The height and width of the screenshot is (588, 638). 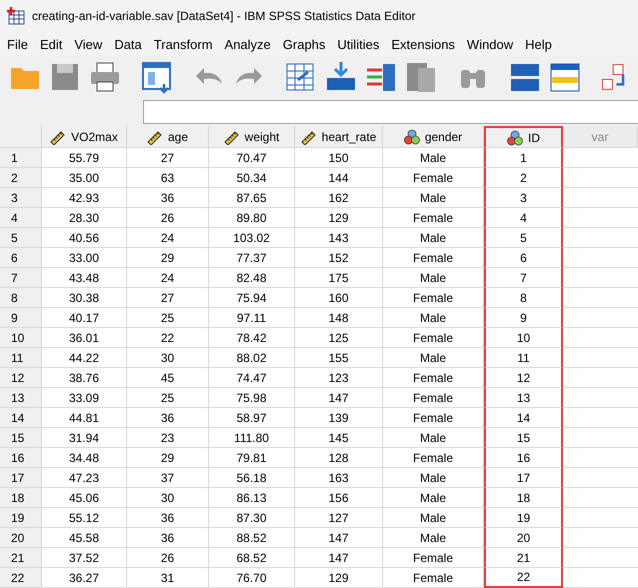 I want to click on row-number: 15, so click(x=21, y=438).